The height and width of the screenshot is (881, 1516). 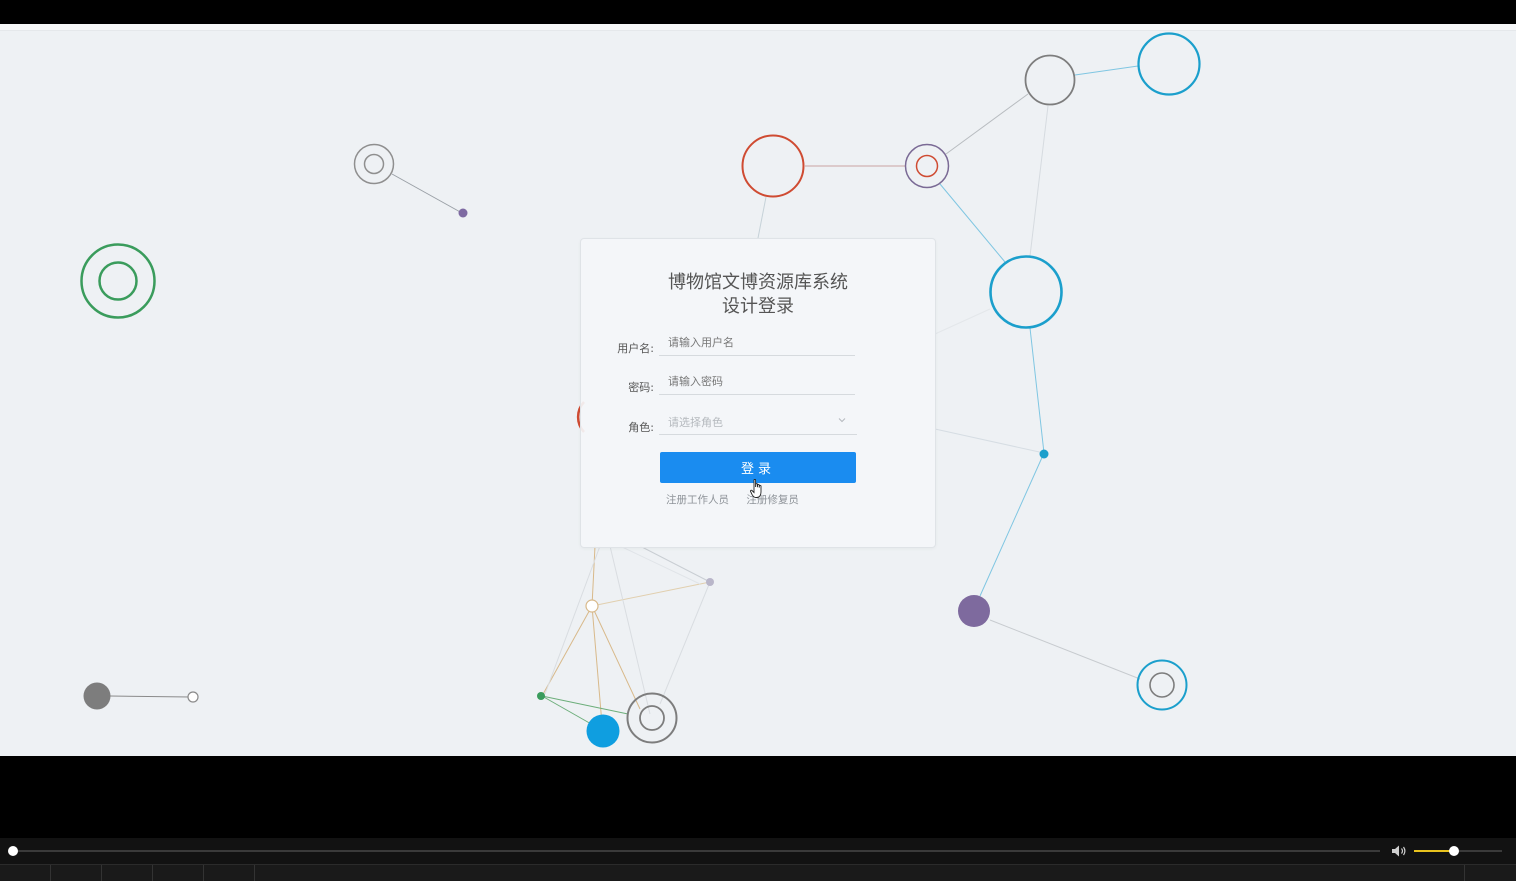 I want to click on volume-thumb, so click(x=1453, y=851).